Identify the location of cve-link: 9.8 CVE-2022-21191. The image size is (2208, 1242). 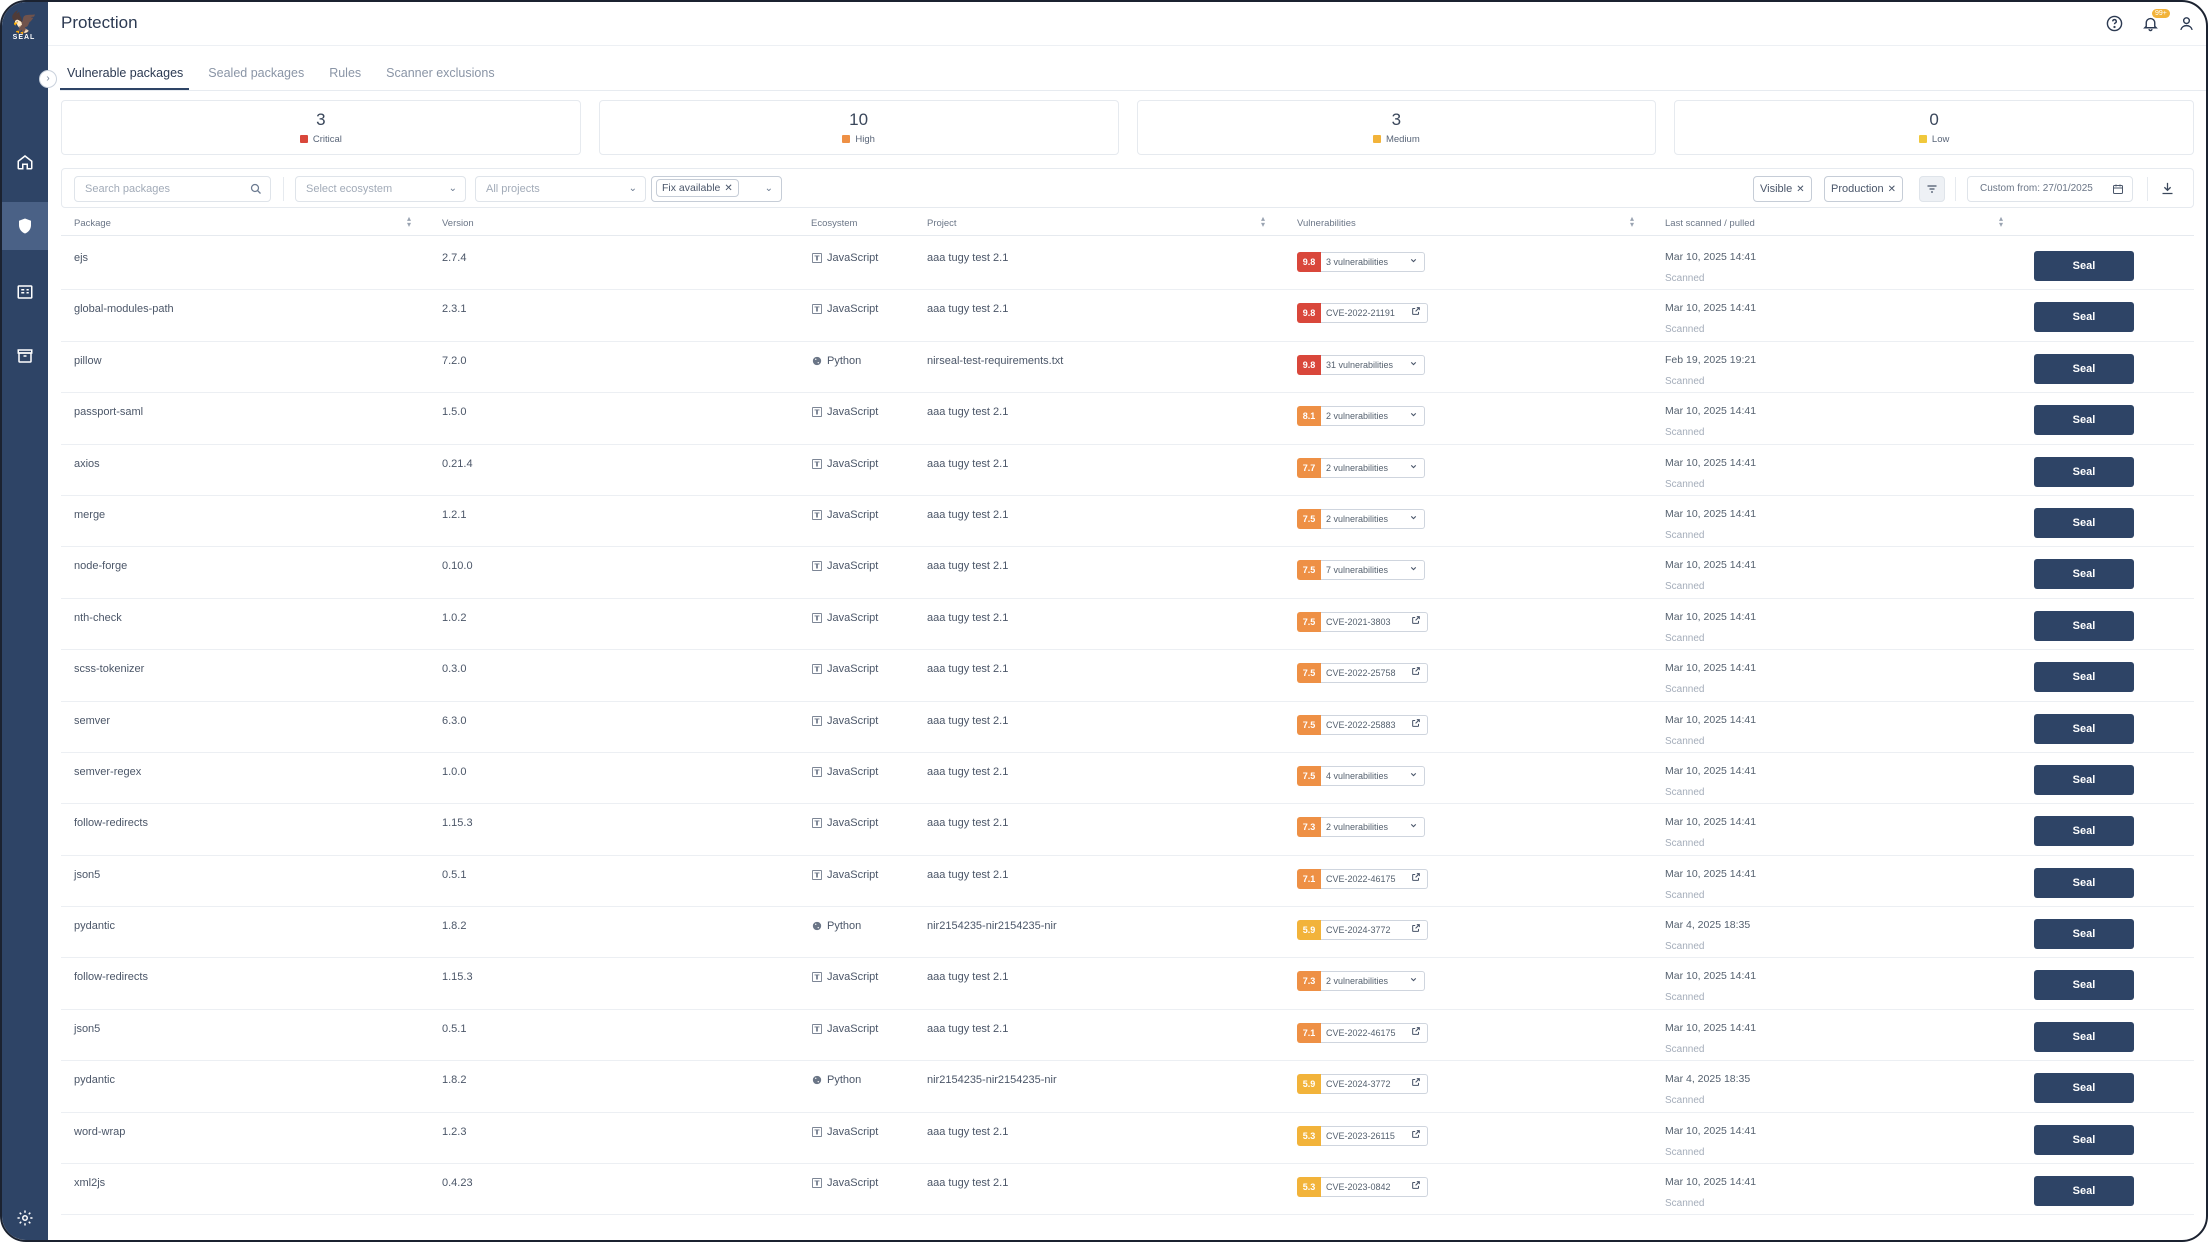
(1362, 313).